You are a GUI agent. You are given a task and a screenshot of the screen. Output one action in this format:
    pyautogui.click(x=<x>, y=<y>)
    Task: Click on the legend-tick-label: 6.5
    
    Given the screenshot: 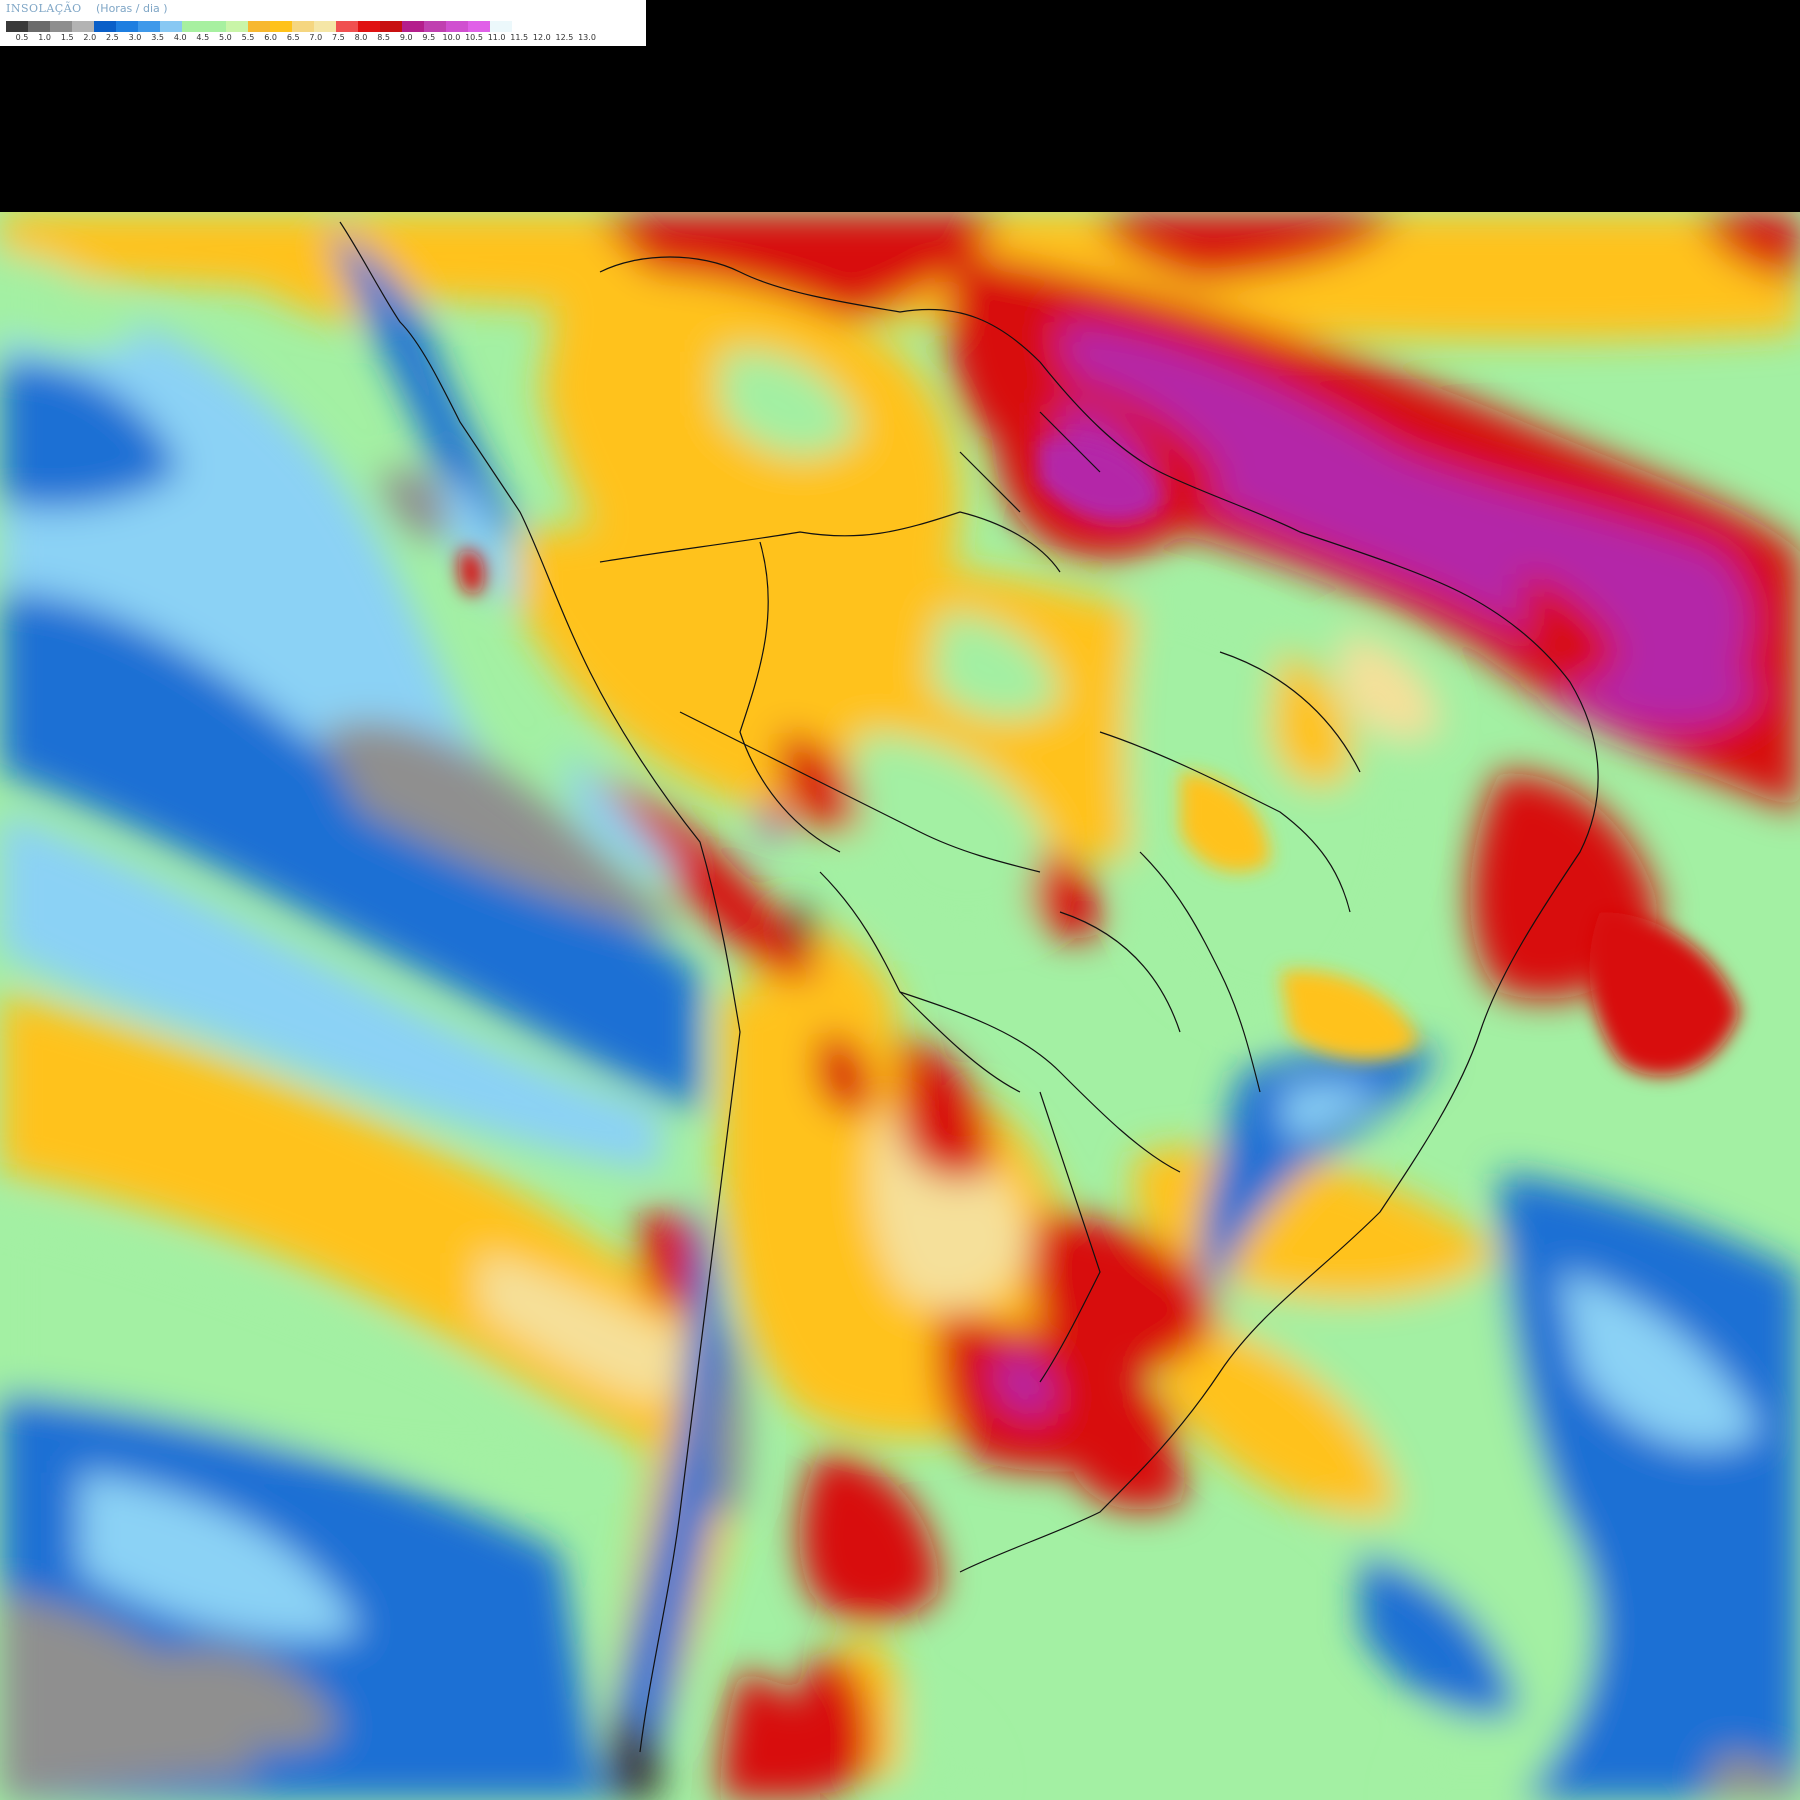 What is the action you would take?
    pyautogui.click(x=293, y=37)
    